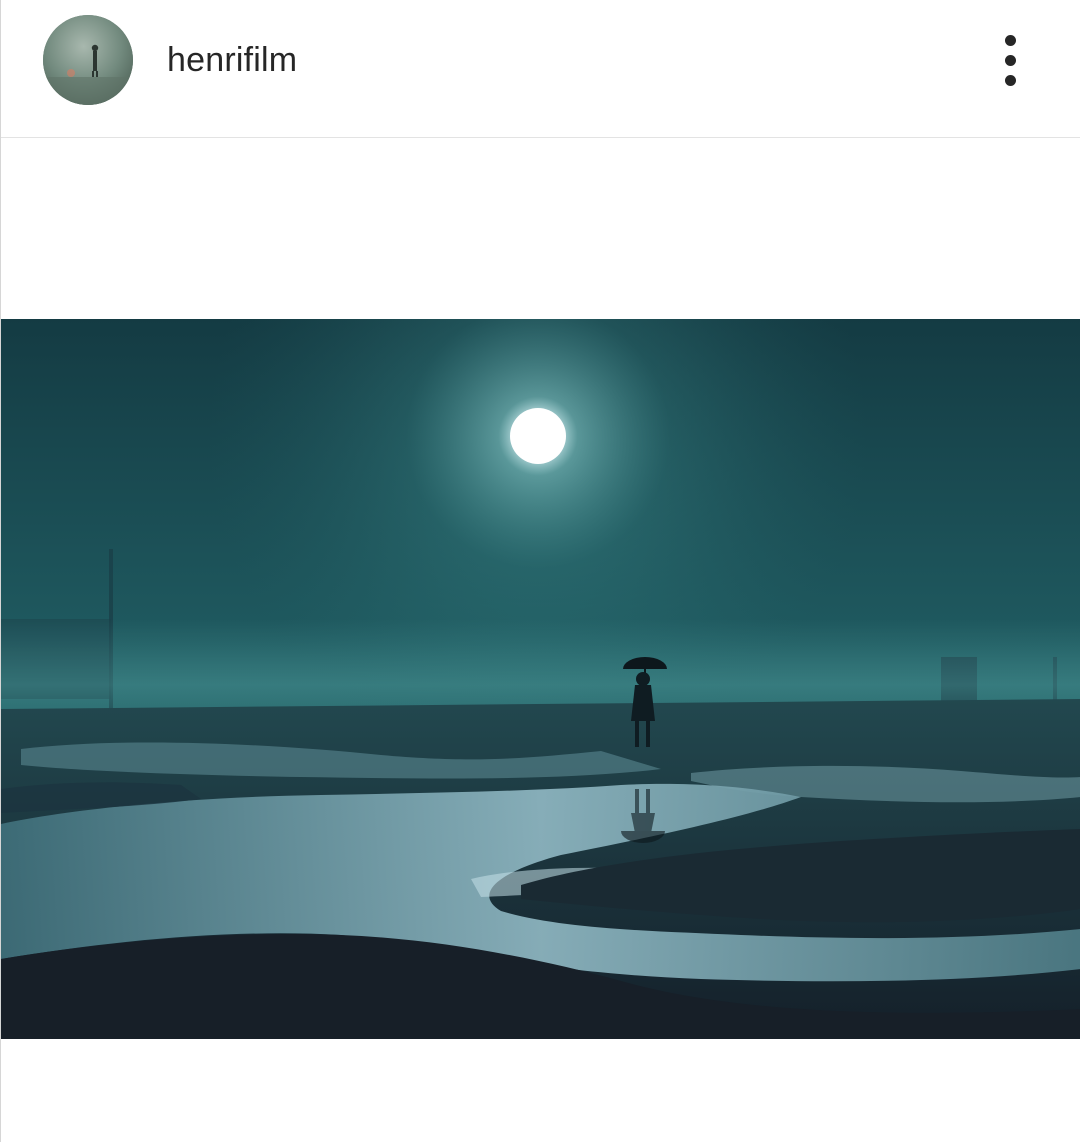  I want to click on more-options-button, so click(1010, 60).